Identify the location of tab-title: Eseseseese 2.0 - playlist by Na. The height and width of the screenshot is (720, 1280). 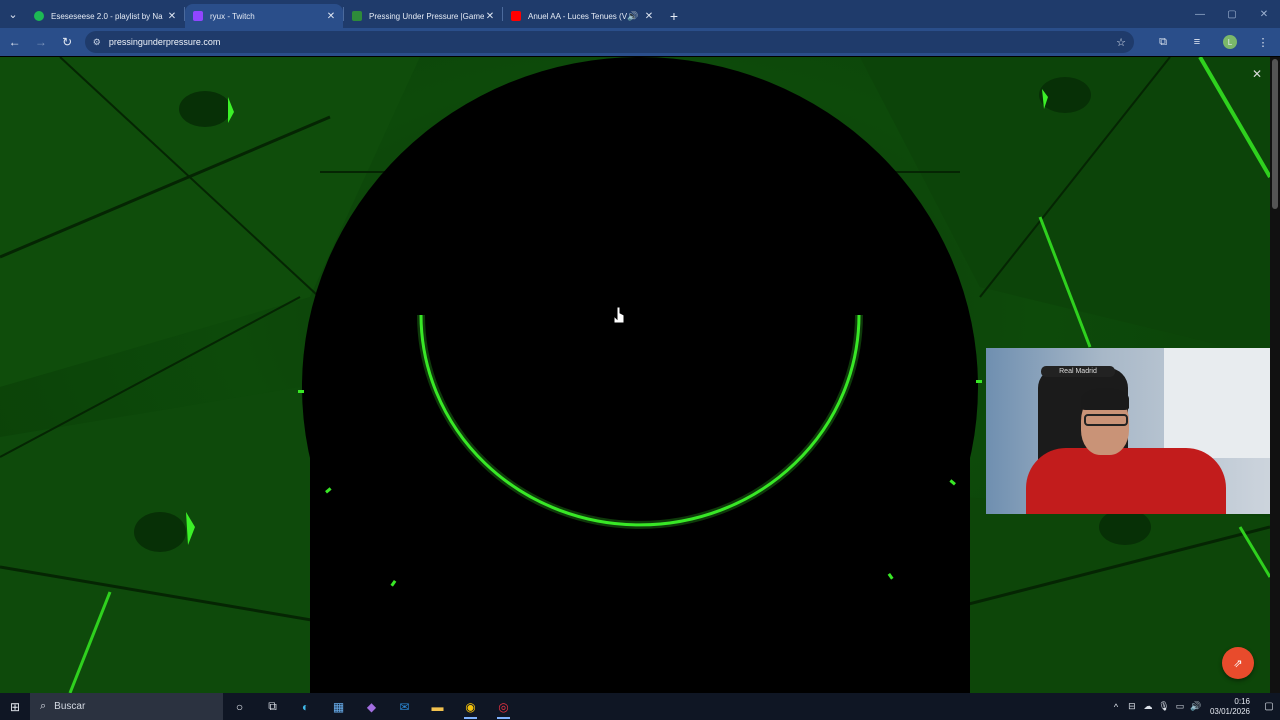
(107, 16).